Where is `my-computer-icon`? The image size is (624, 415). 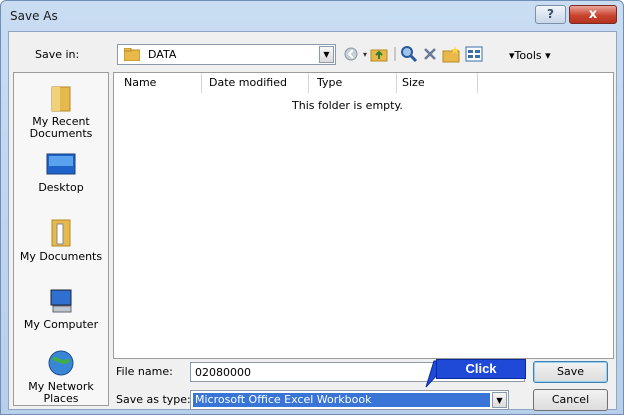 my-computer-icon is located at coordinates (61, 301).